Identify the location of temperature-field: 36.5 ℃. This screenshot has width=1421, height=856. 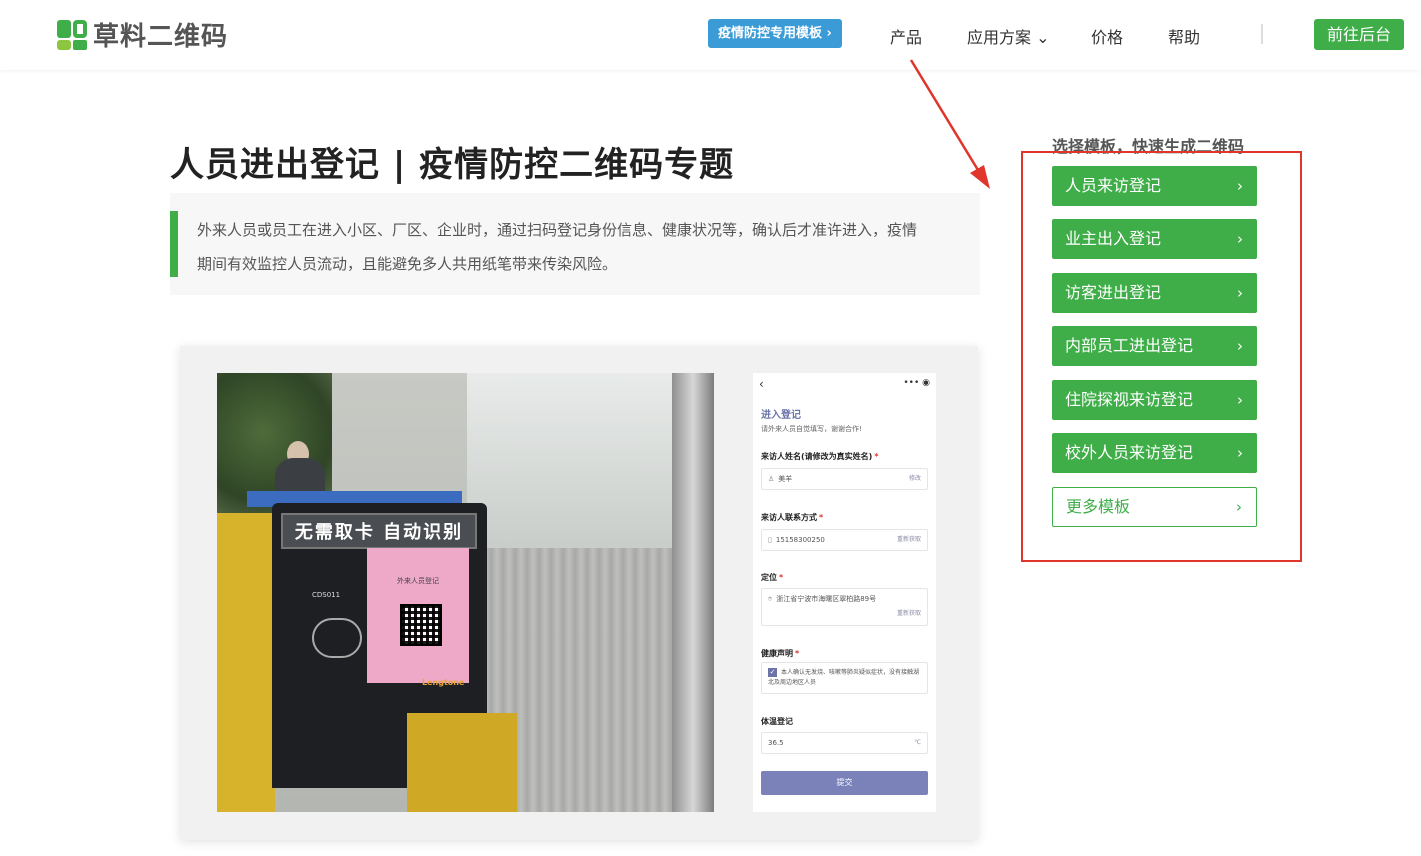
(844, 743).